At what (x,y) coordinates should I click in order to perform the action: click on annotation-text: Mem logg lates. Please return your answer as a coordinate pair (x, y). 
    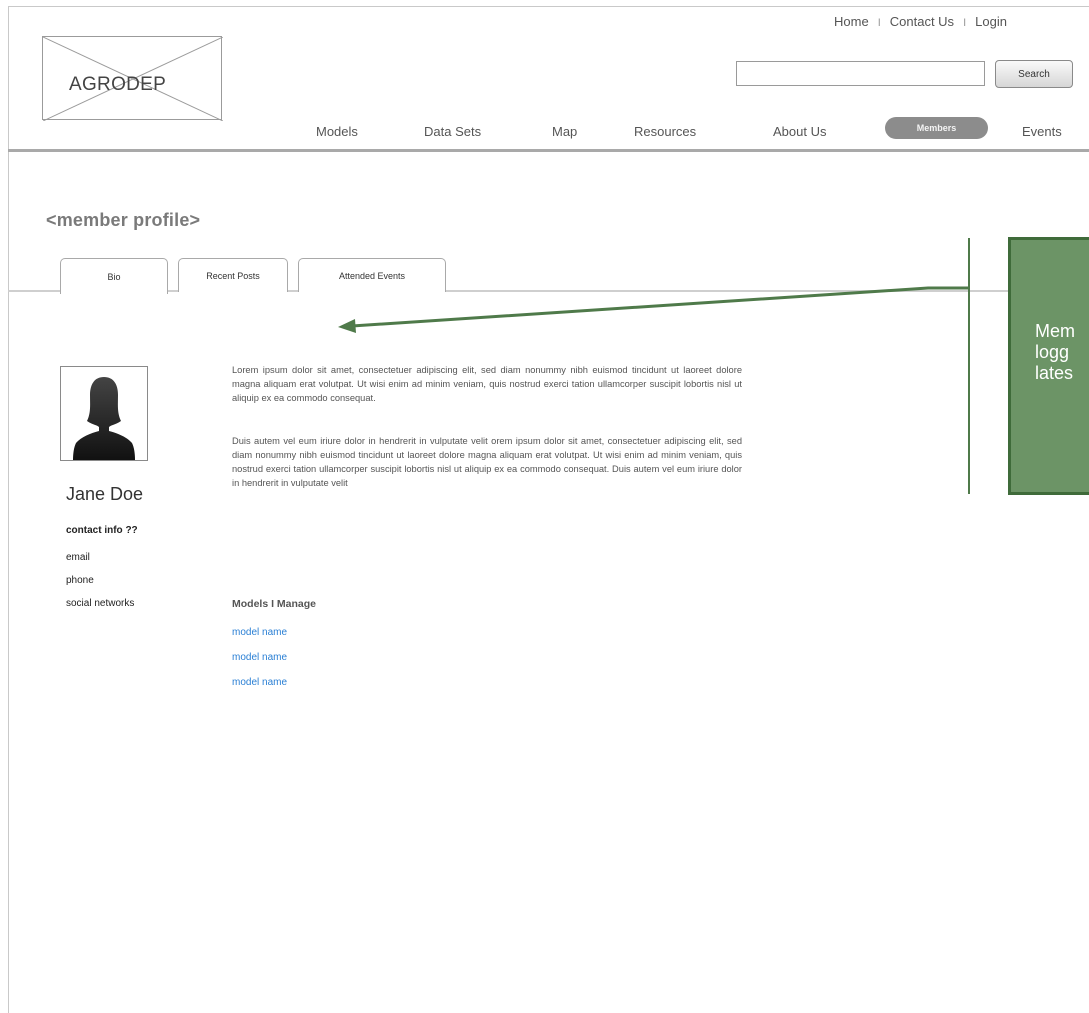
    Looking at the image, I should click on (1062, 352).